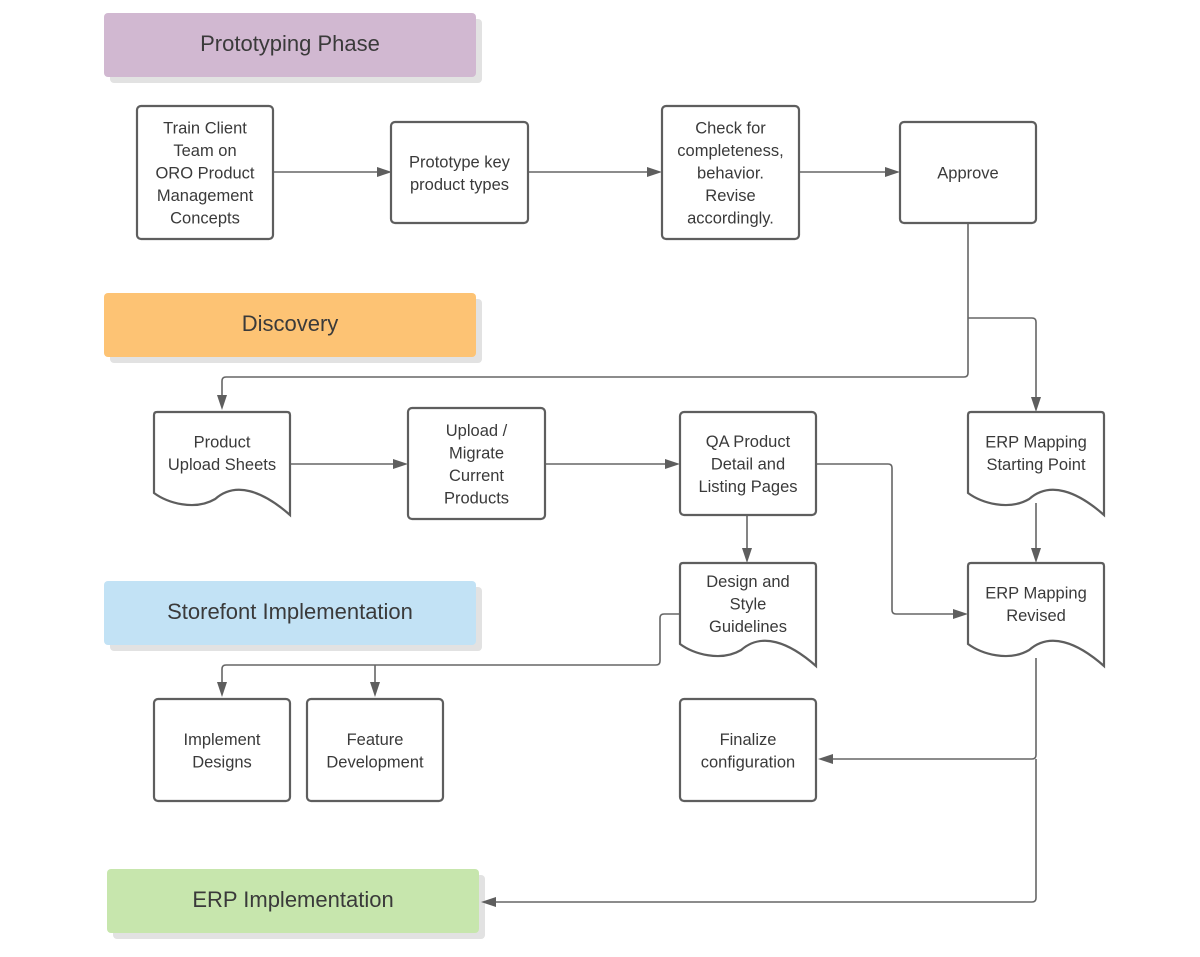 The width and height of the screenshot is (1200, 957). I want to click on node-label-line: Revise, so click(730, 196).